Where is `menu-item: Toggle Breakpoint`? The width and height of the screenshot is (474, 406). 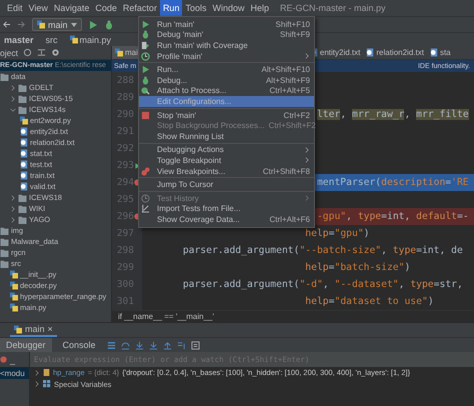 menu-item: Toggle Breakpoint is located at coordinates (226, 160).